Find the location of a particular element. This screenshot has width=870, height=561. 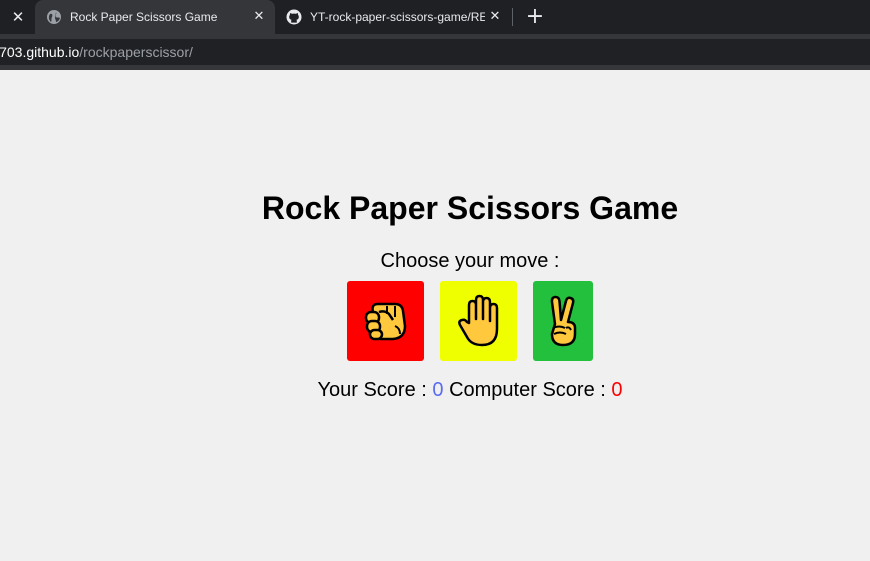

globe-icon is located at coordinates (54, 17).